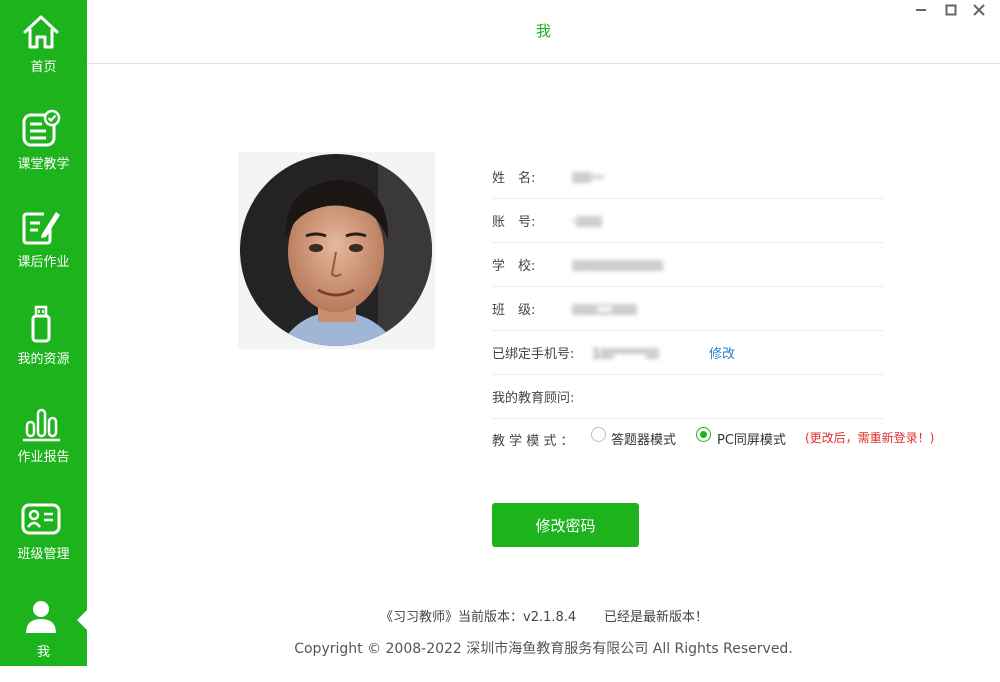 The image size is (1000, 682). Describe the element at coordinates (43, 164) in the screenshot. I see `sidebar-item-label: 课堂教学` at that location.